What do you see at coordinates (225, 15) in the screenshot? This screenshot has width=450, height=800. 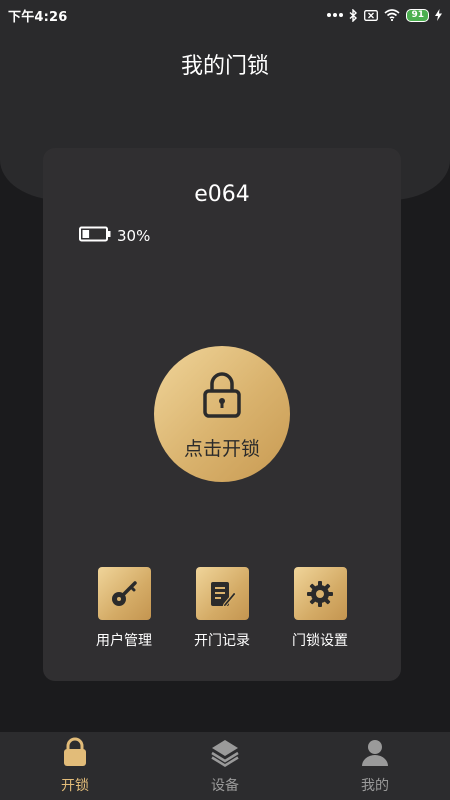 I see `status-bar: 下午4:26 91` at bounding box center [225, 15].